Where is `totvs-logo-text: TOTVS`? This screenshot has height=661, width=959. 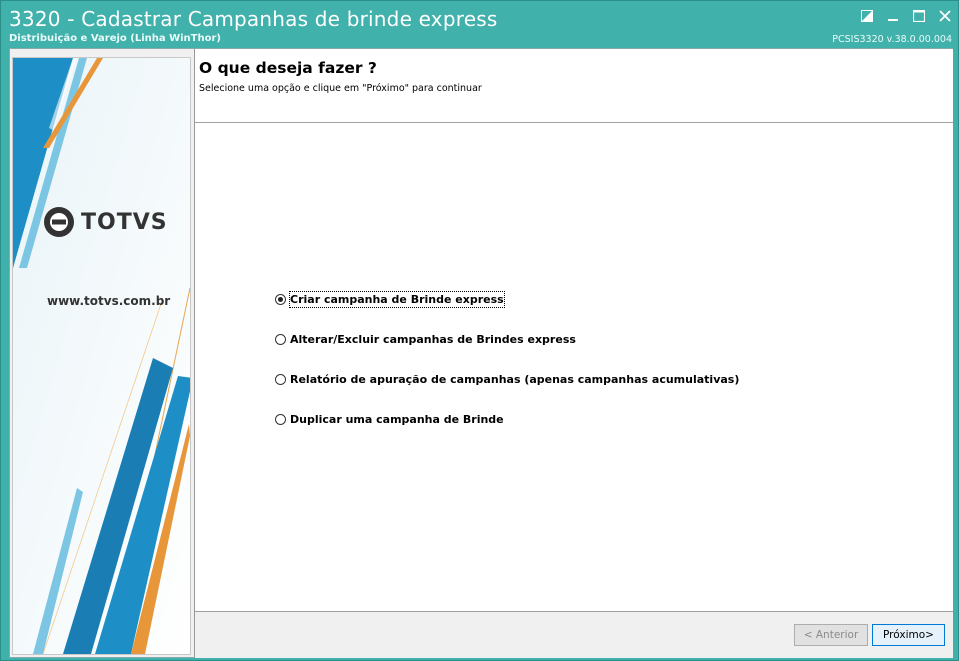
totvs-logo-text: TOTVS is located at coordinates (124, 222).